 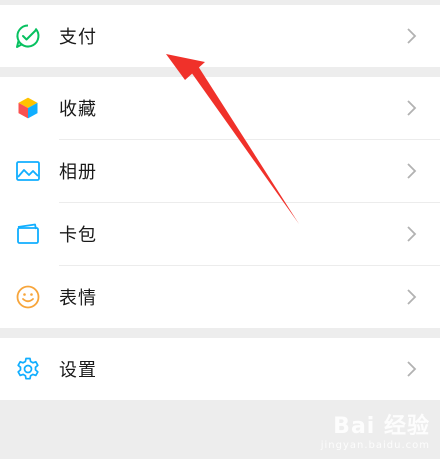 I want to click on menu-item-album: 相册, so click(x=220, y=171).